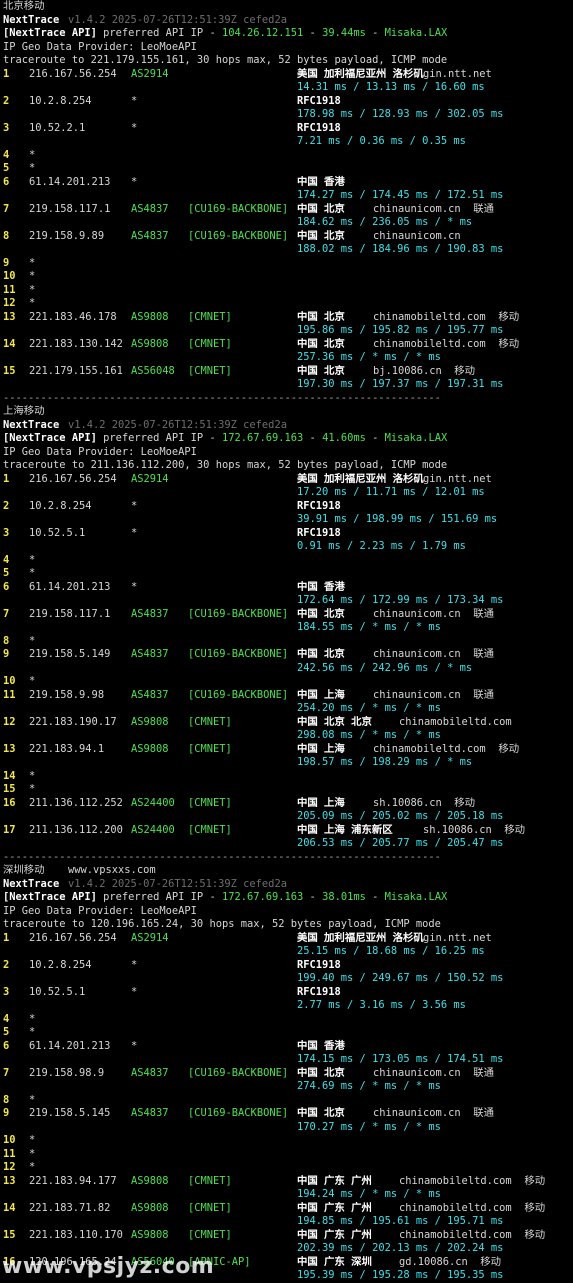  Describe the element at coordinates (153, 802) in the screenshot. I see `hop-asn: AS24400` at that location.